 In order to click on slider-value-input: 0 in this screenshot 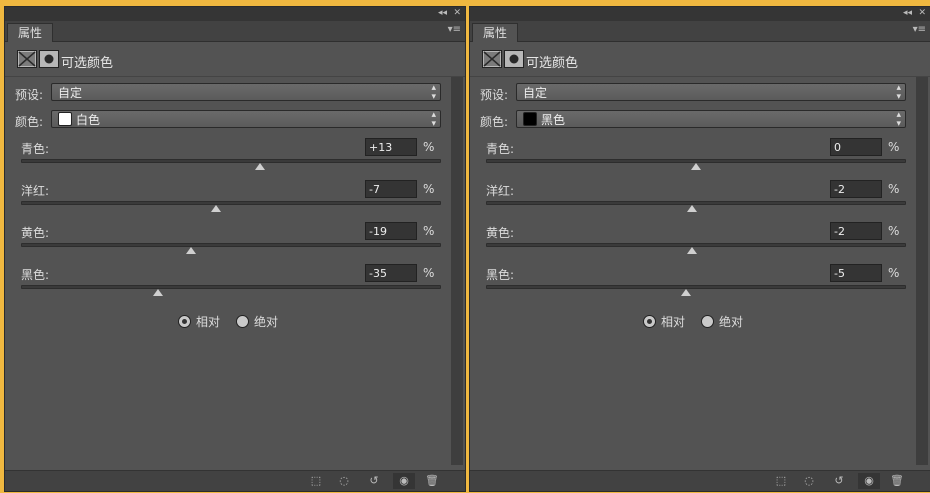, I will do `click(856, 147)`.